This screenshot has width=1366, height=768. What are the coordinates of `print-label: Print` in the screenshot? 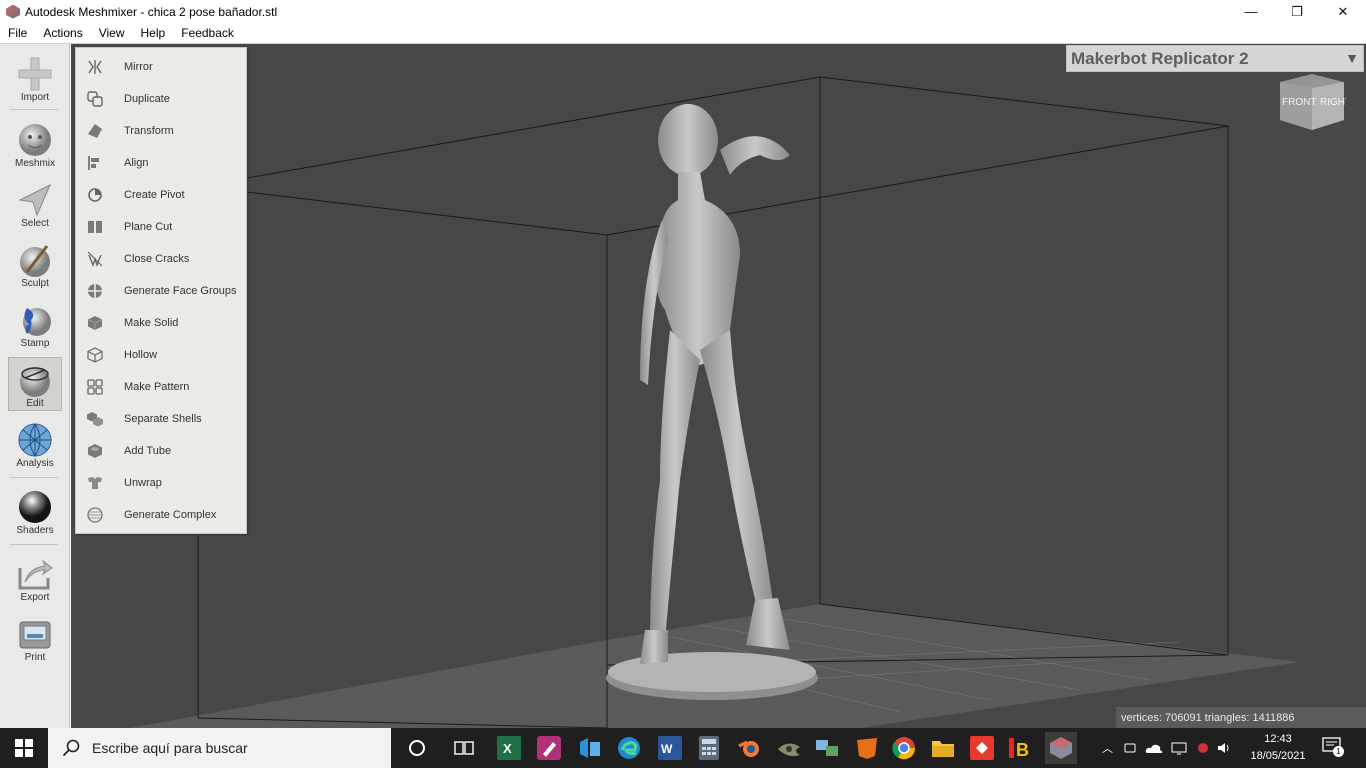 It's located at (35, 657).